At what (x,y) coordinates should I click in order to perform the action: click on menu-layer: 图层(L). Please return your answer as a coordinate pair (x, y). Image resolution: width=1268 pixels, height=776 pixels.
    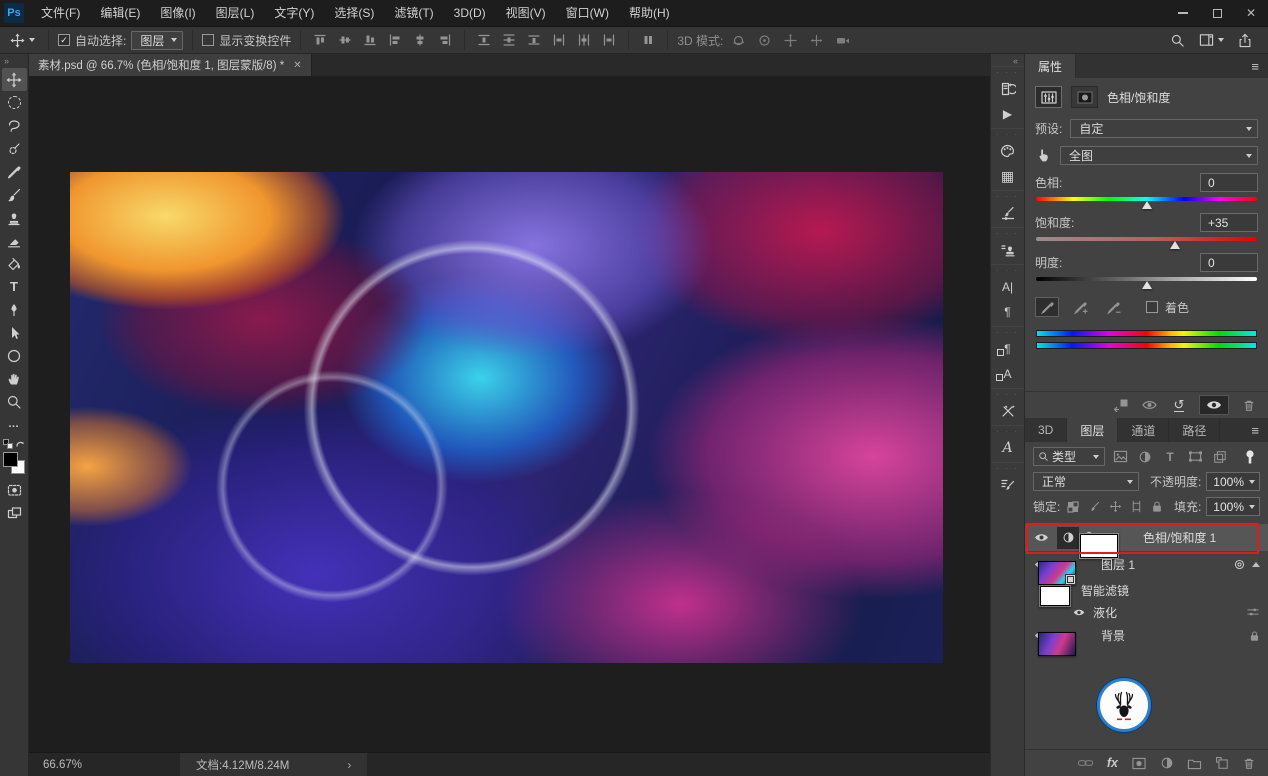
    Looking at the image, I should click on (235, 13).